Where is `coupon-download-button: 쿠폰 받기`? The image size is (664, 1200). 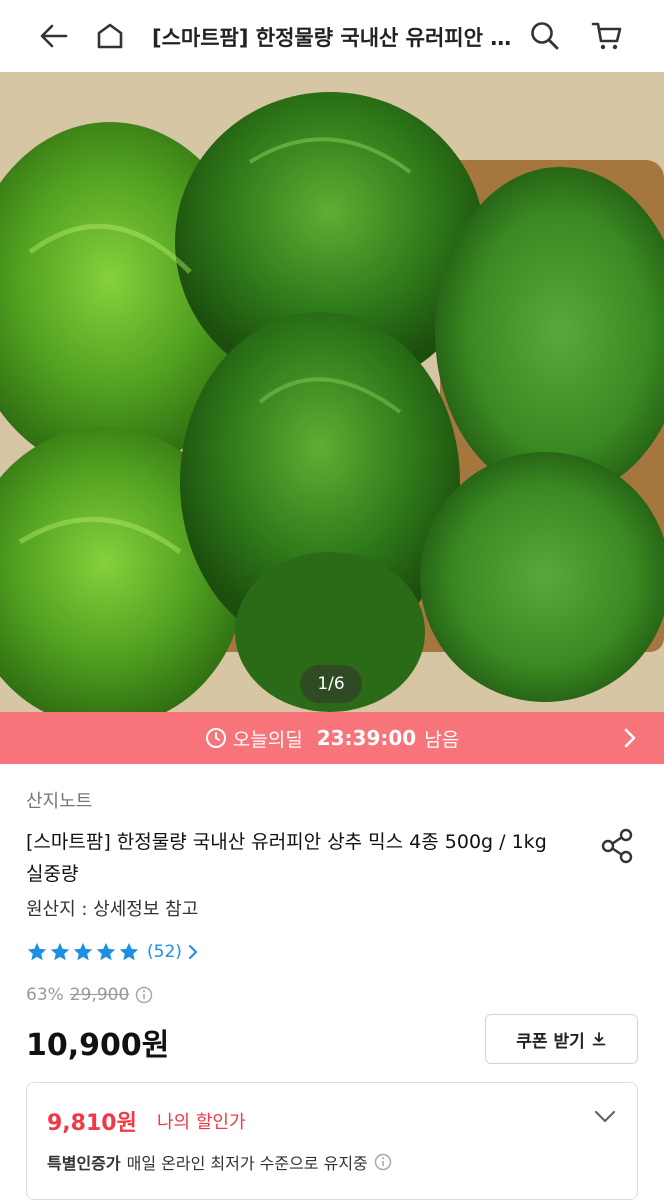 coupon-download-button: 쿠폰 받기 is located at coordinates (561, 1039).